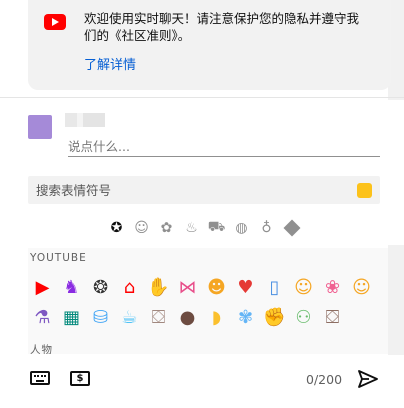 The width and height of the screenshot is (404, 408). What do you see at coordinates (40, 378) in the screenshot?
I see `keyboard-icon` at bounding box center [40, 378].